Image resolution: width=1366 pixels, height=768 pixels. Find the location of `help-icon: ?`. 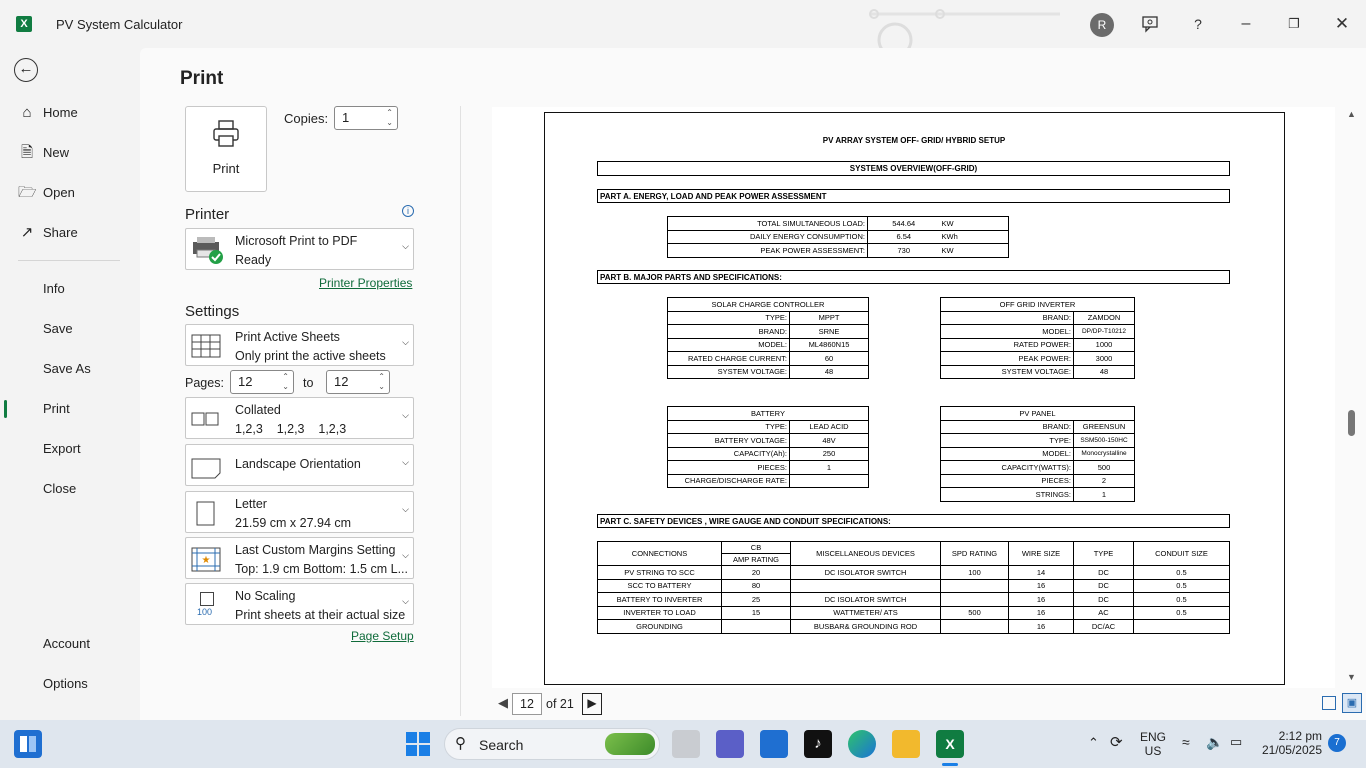

help-icon: ? is located at coordinates (1198, 24).